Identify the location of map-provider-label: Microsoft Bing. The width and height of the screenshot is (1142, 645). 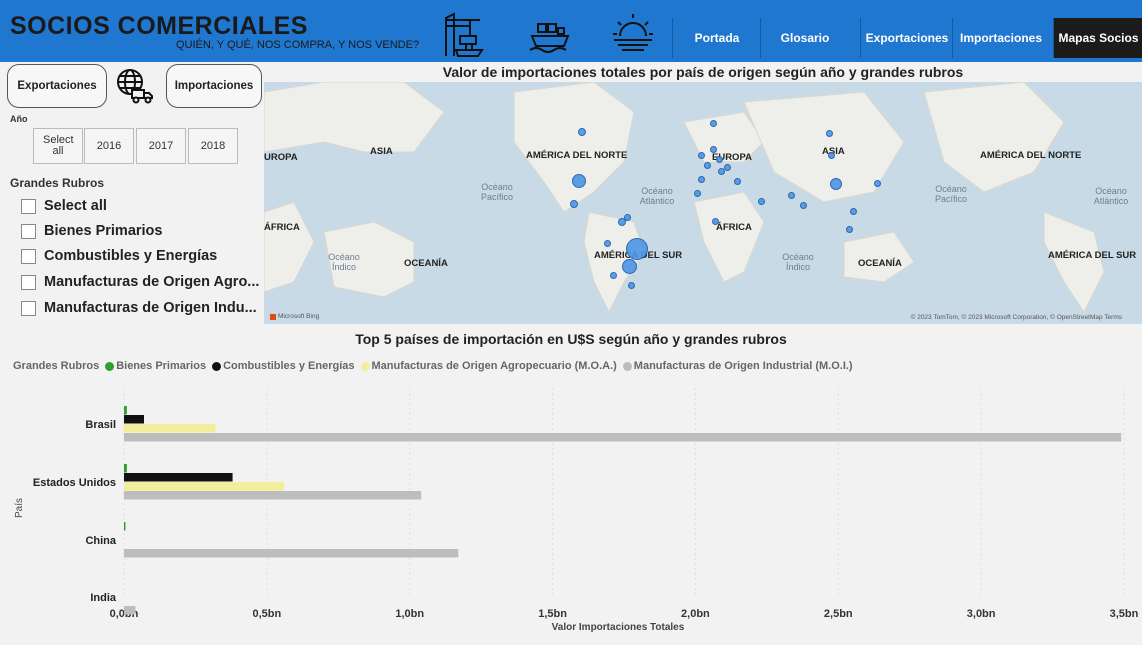
(299, 316).